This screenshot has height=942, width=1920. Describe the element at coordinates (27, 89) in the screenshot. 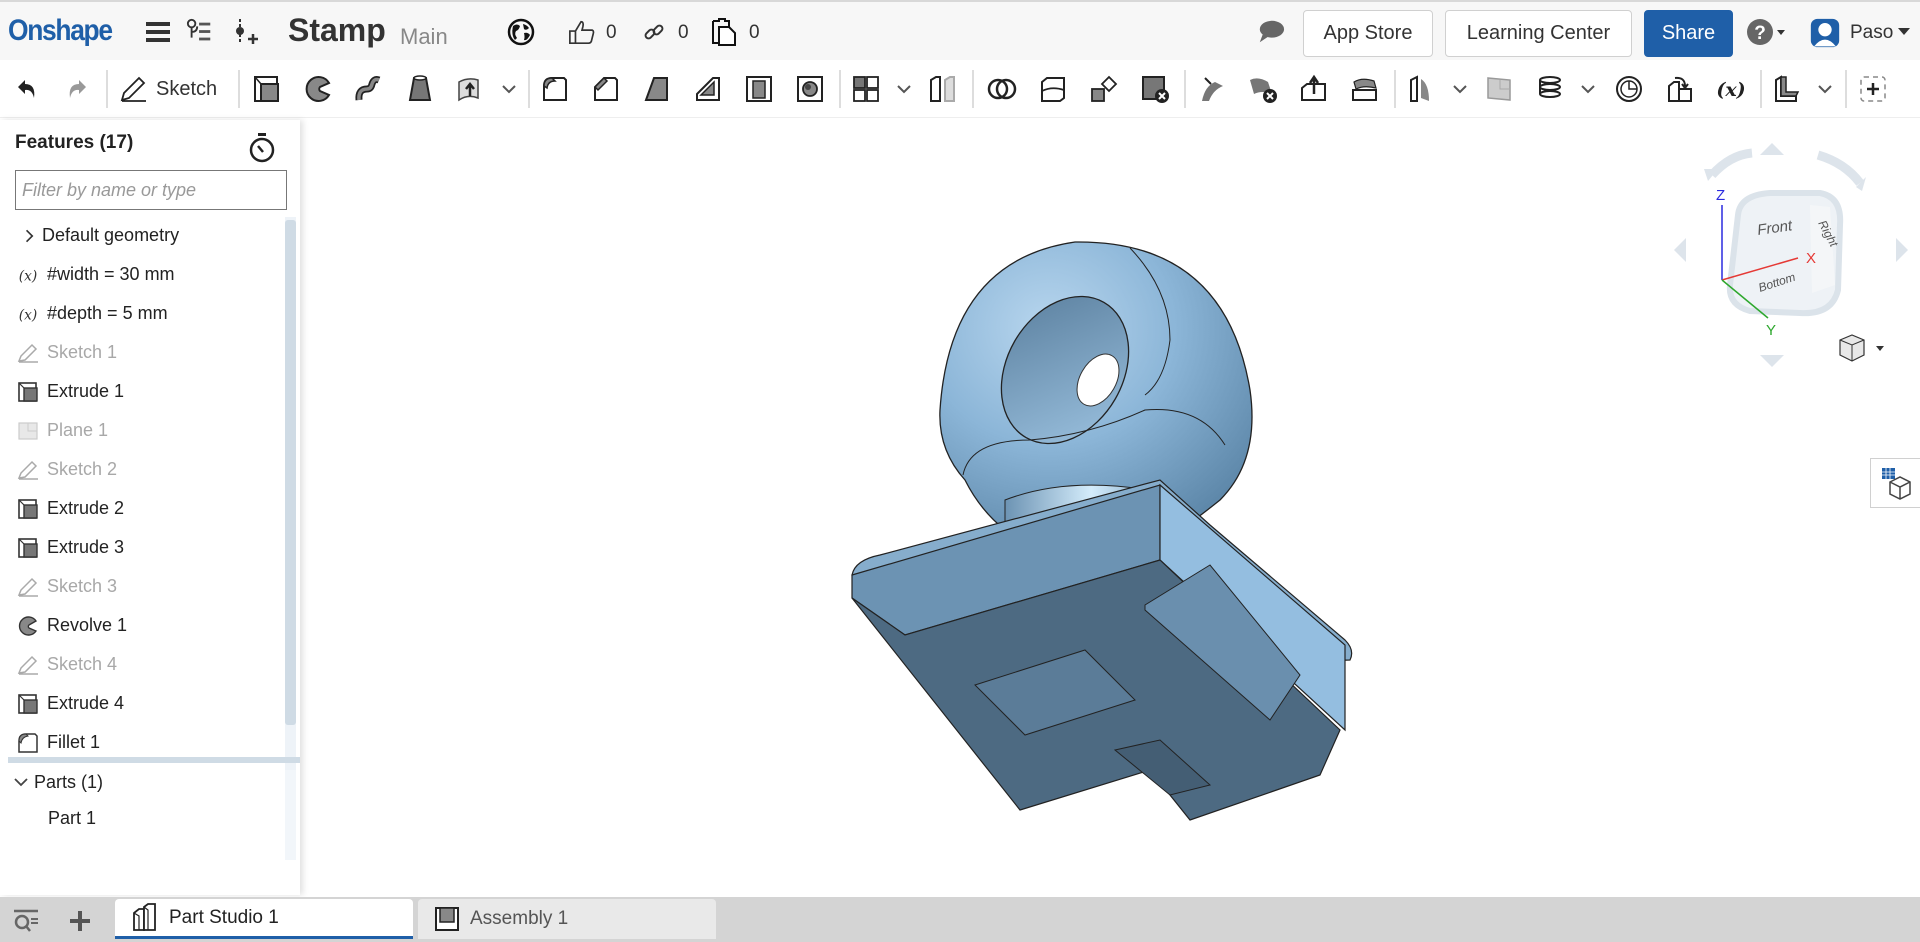

I see `undo-icon` at that location.